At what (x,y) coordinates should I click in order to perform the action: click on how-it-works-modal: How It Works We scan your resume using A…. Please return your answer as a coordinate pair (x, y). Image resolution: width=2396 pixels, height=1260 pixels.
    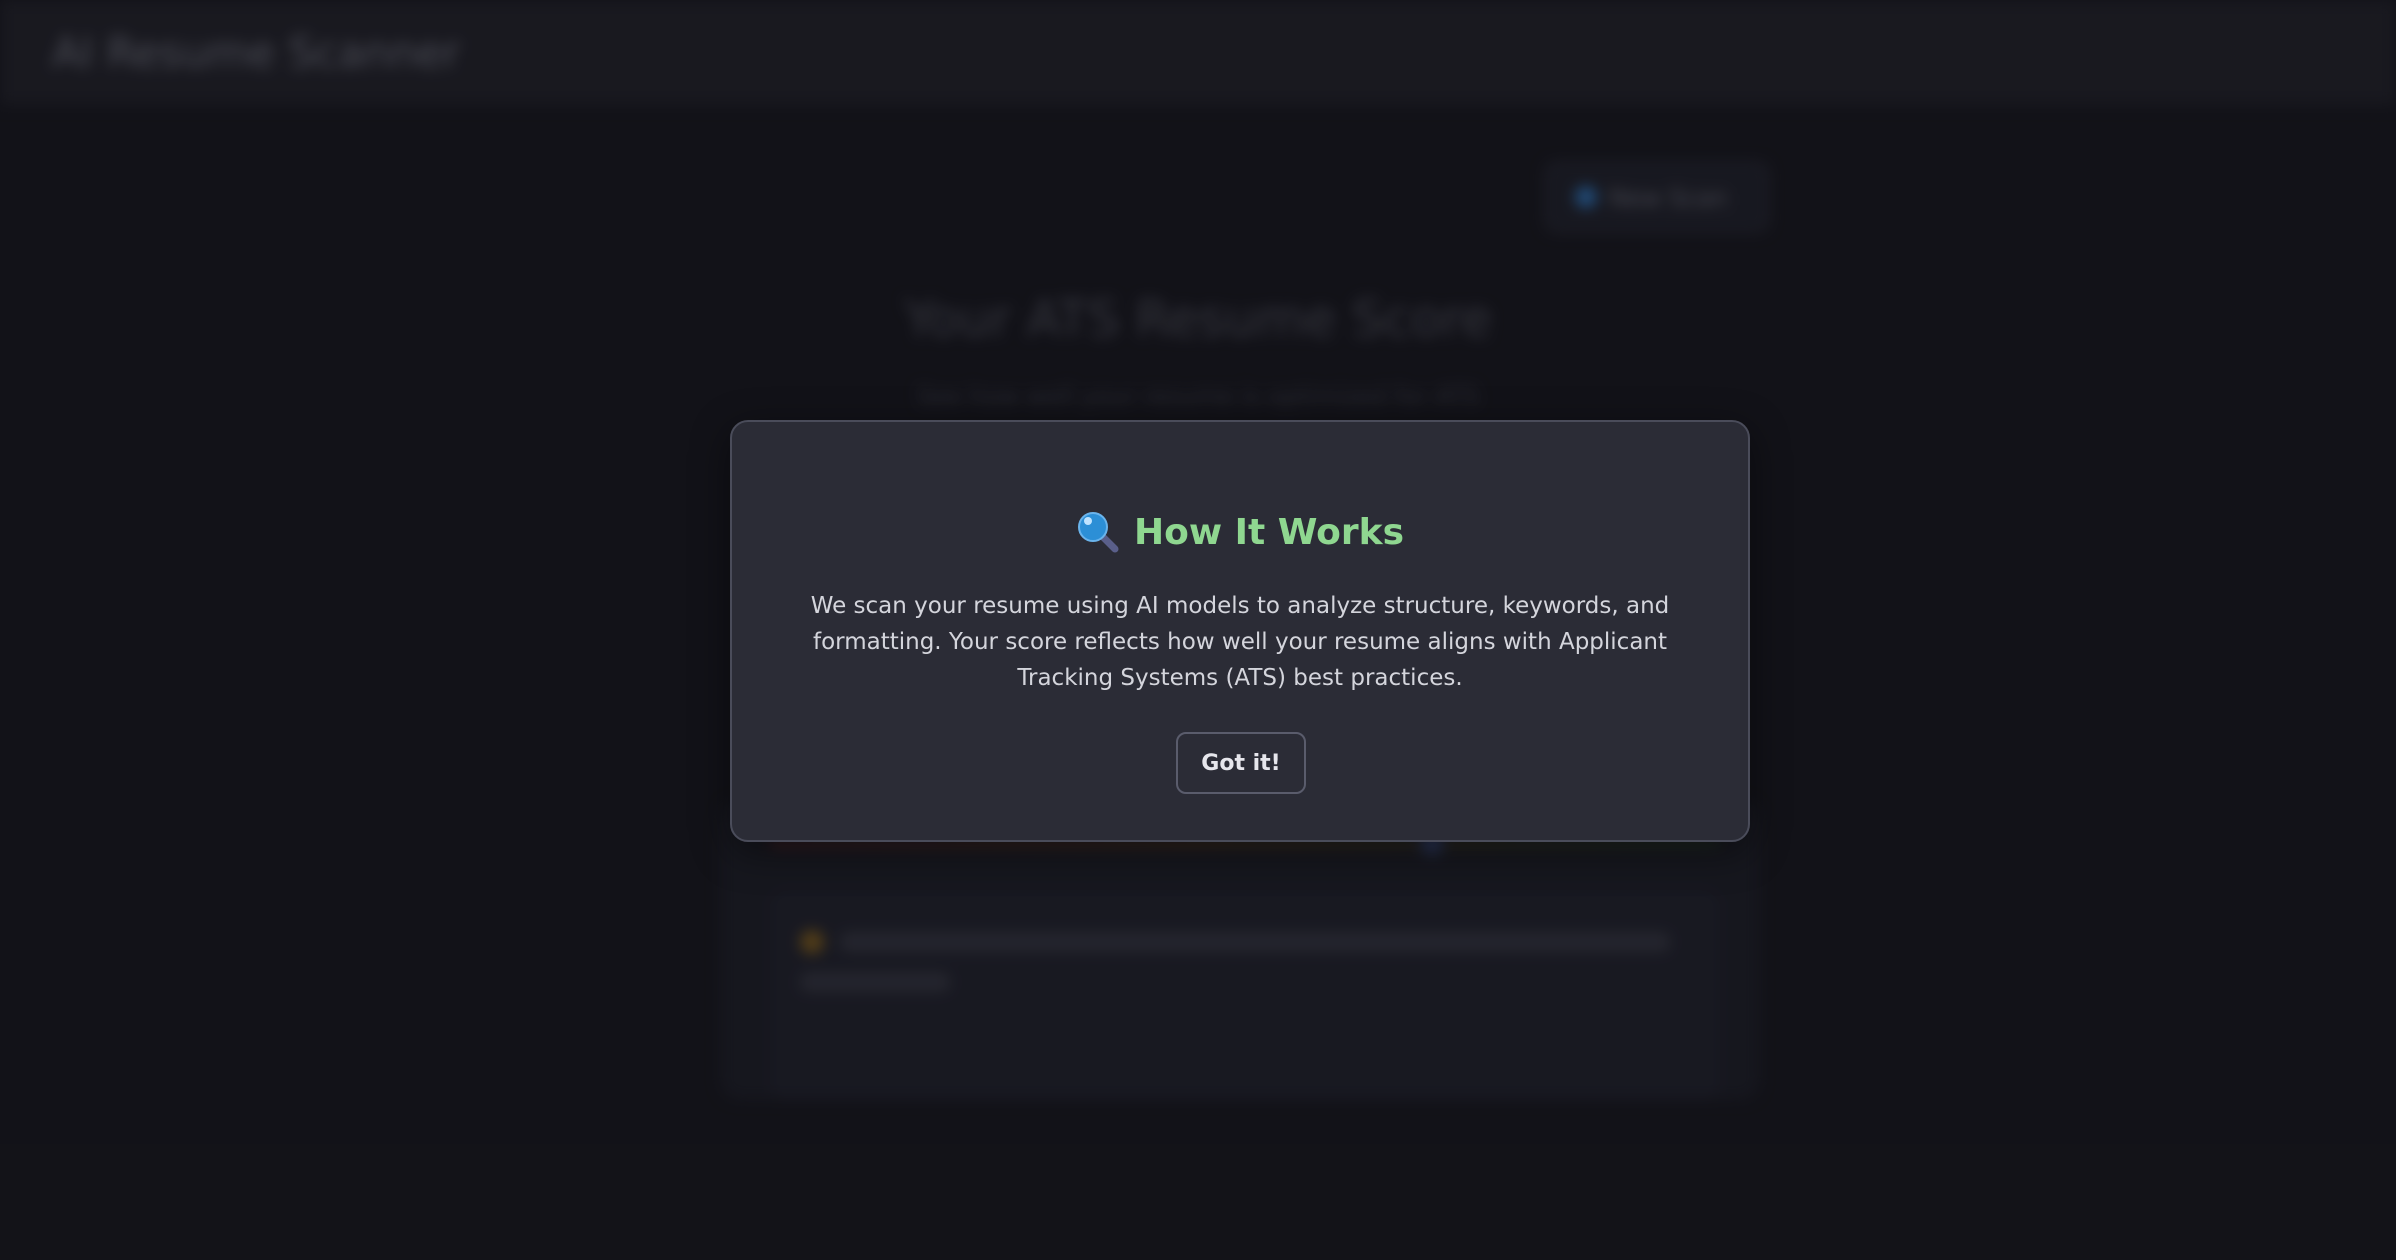
    Looking at the image, I should click on (1240, 631).